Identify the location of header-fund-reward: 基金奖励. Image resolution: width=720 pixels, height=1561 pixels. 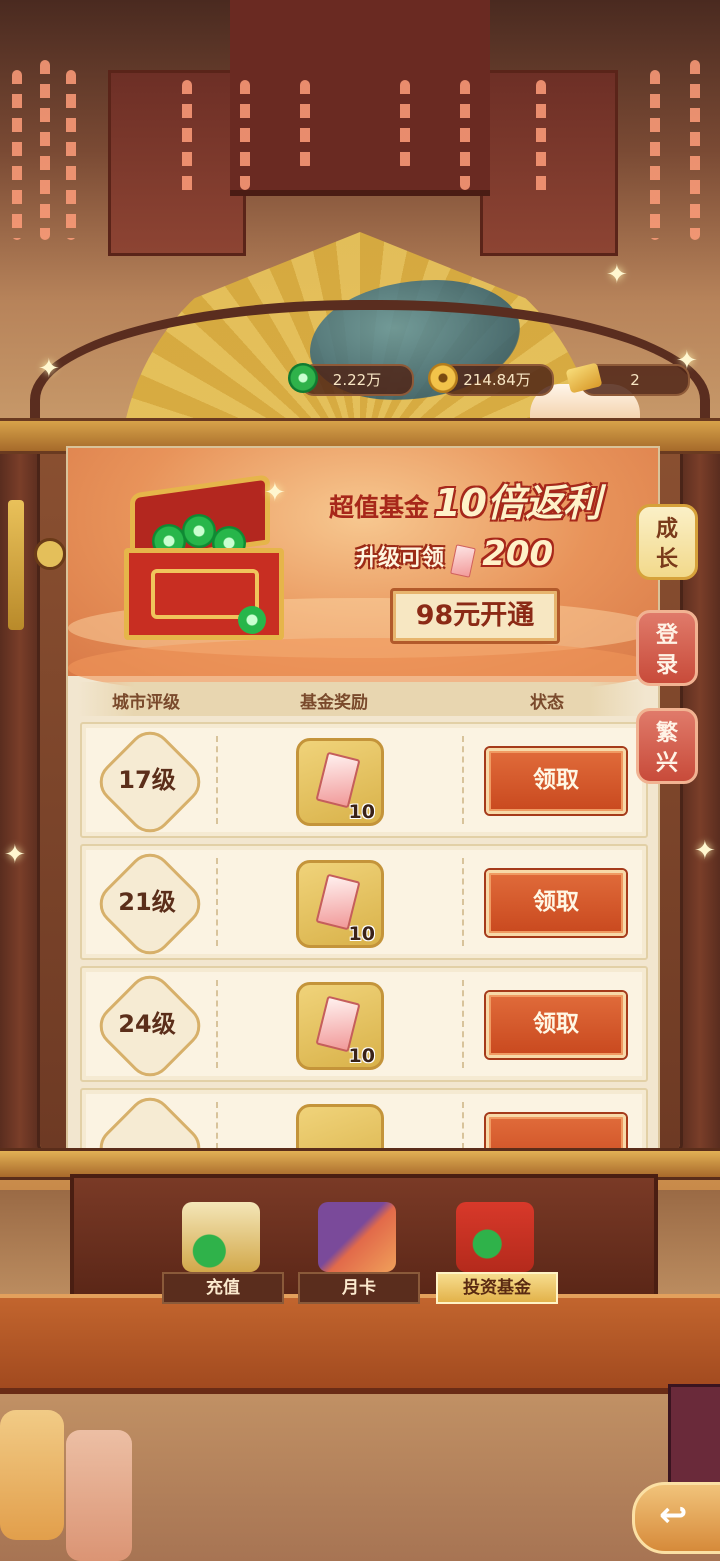
(334, 703).